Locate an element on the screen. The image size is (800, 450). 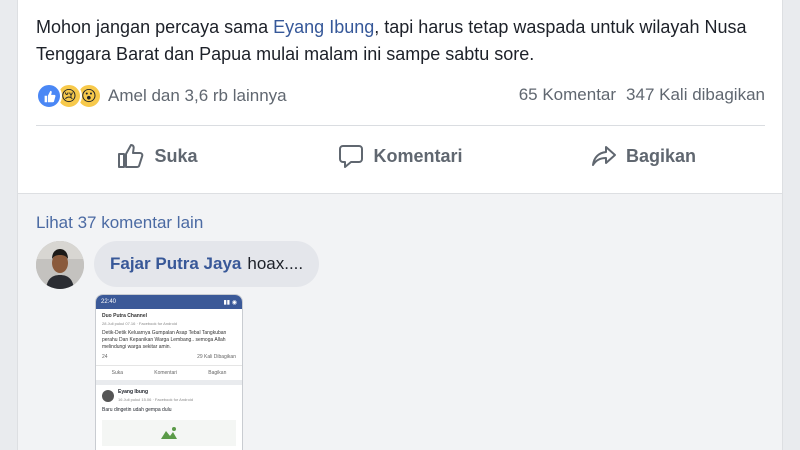
share-label: Bagikan is located at coordinates (661, 155).